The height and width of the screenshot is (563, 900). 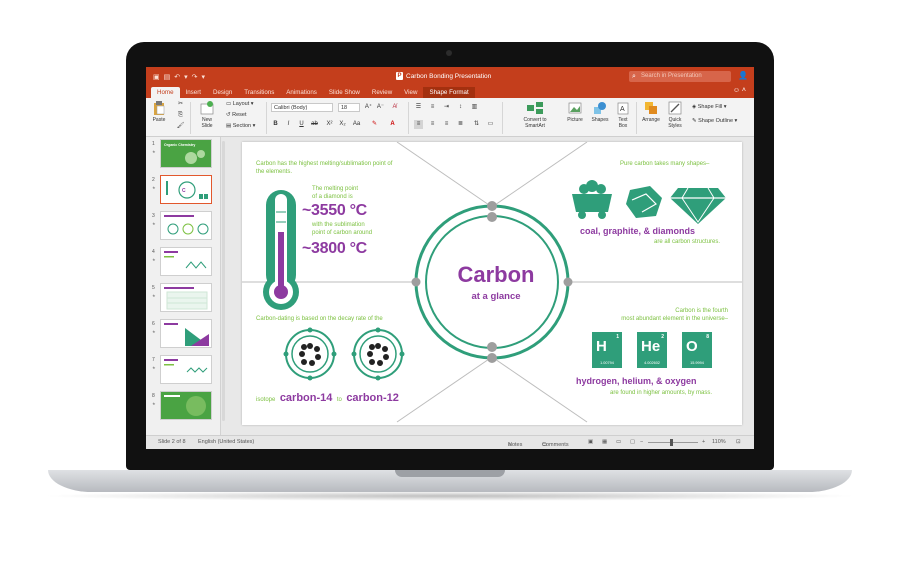 What do you see at coordinates (259, 92) in the screenshot?
I see `tab-transitions: Transitions` at bounding box center [259, 92].